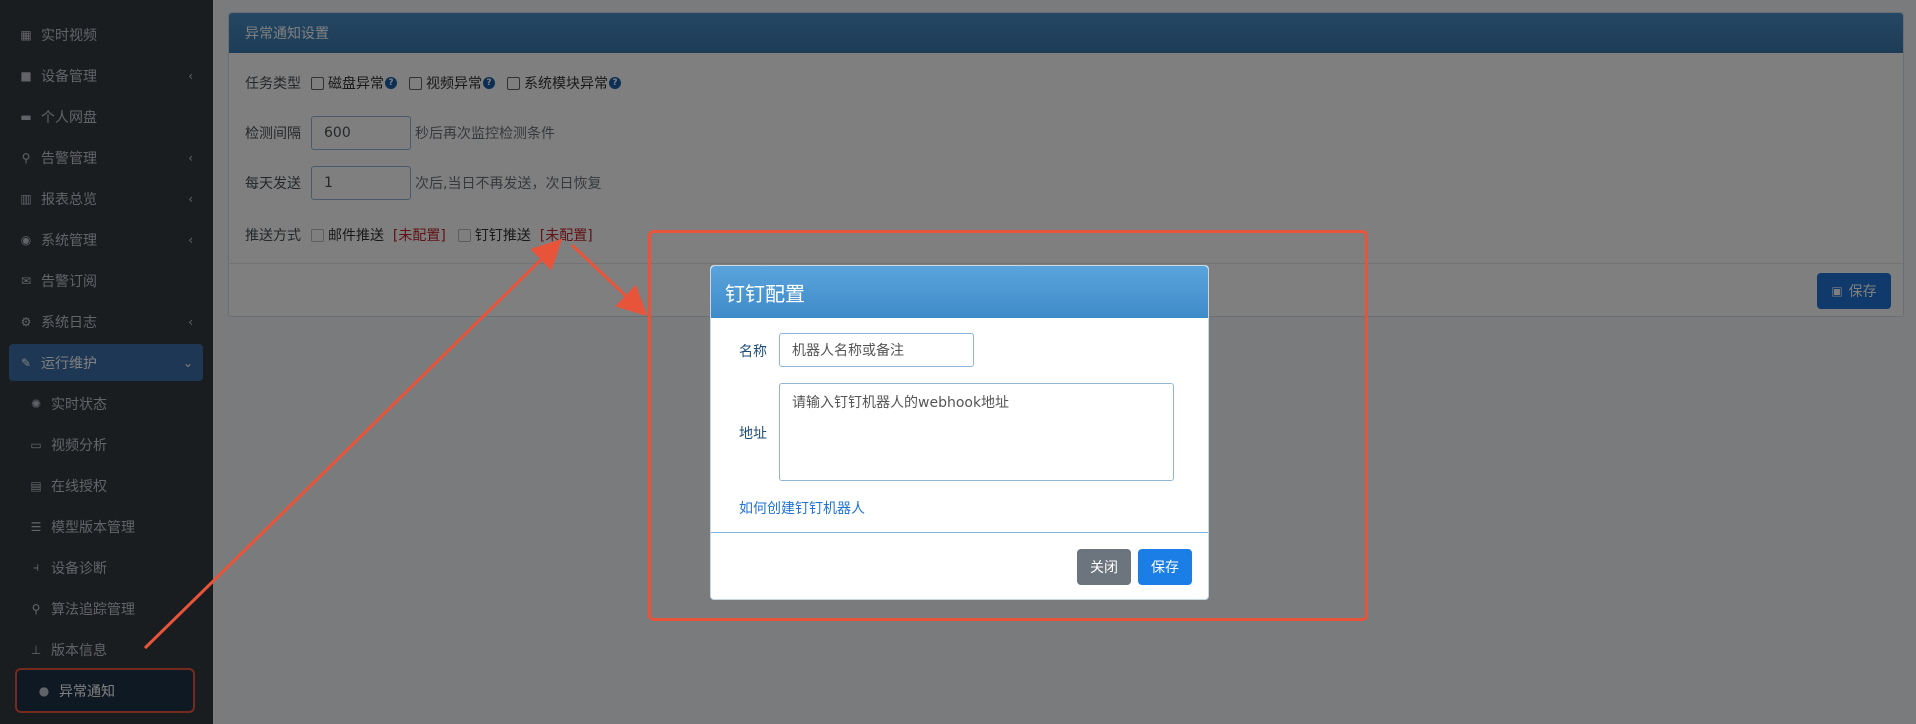 This screenshot has height=724, width=1916. Describe the element at coordinates (802, 508) in the screenshot. I see `how-to-create-robot-link: 如何创建钉钉机器人` at that location.